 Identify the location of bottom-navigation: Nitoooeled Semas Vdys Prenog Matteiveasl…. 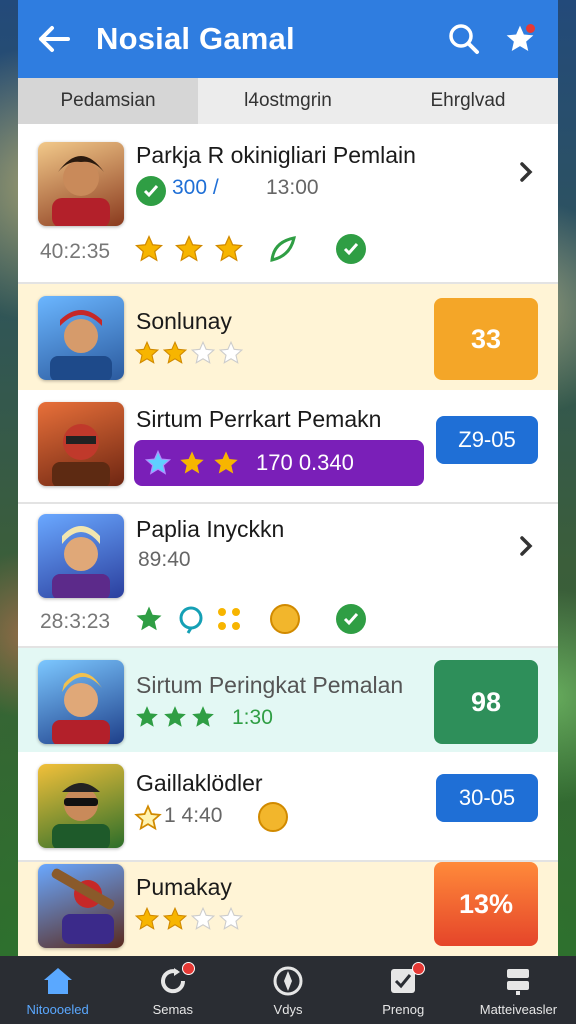
(288, 990).